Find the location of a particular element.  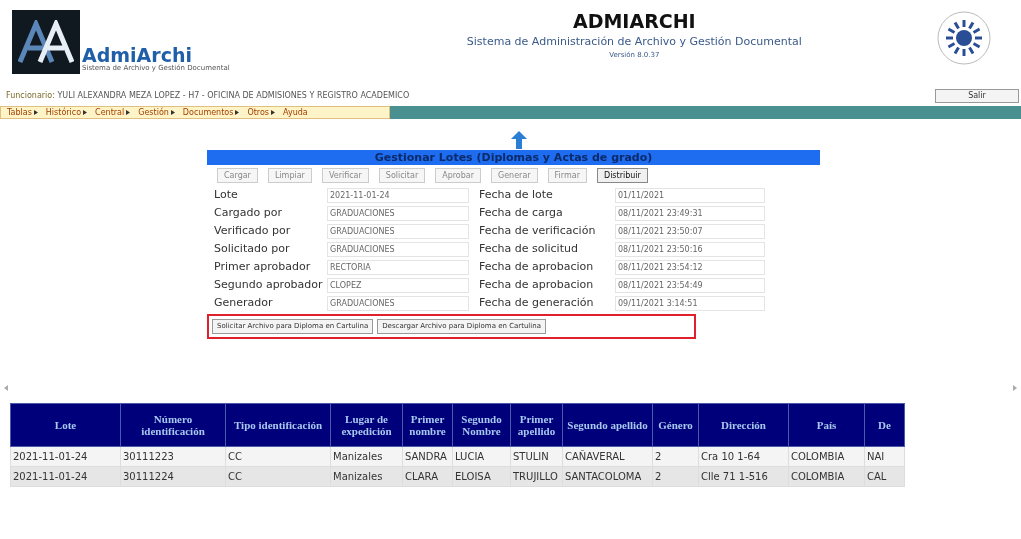

field-label: Lote is located at coordinates (226, 194).